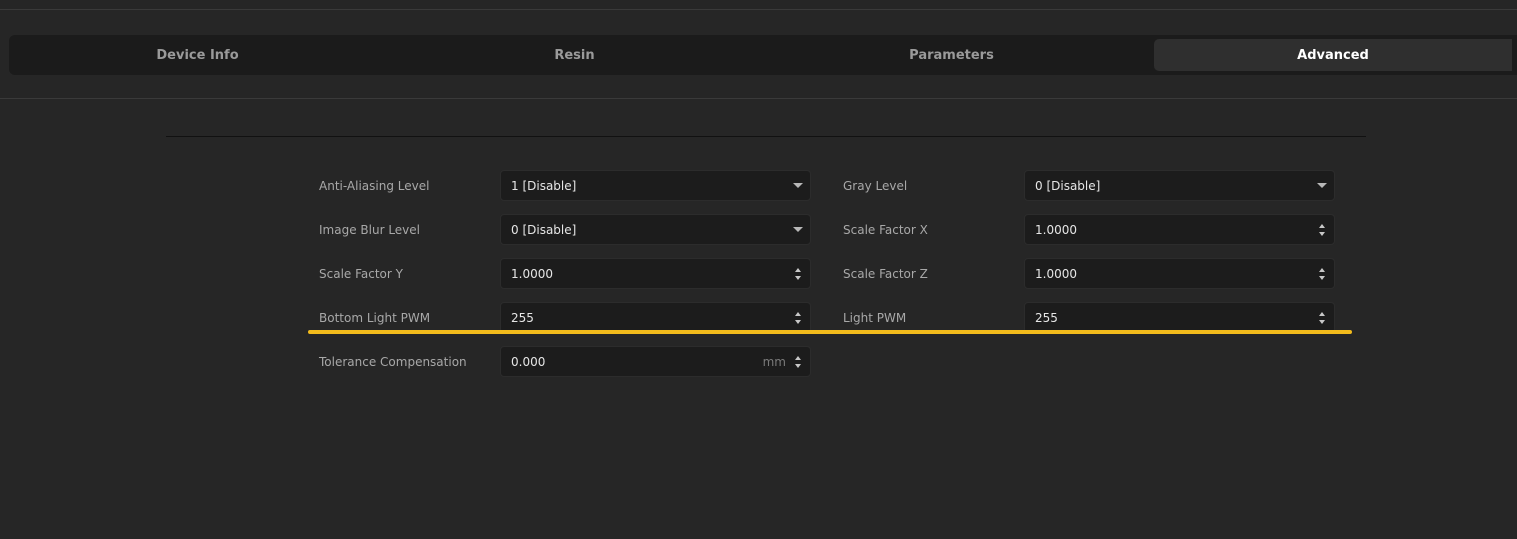 The width and height of the screenshot is (1517, 539). What do you see at coordinates (369, 229) in the screenshot?
I see `image-blur-label: Image Blur Level` at bounding box center [369, 229].